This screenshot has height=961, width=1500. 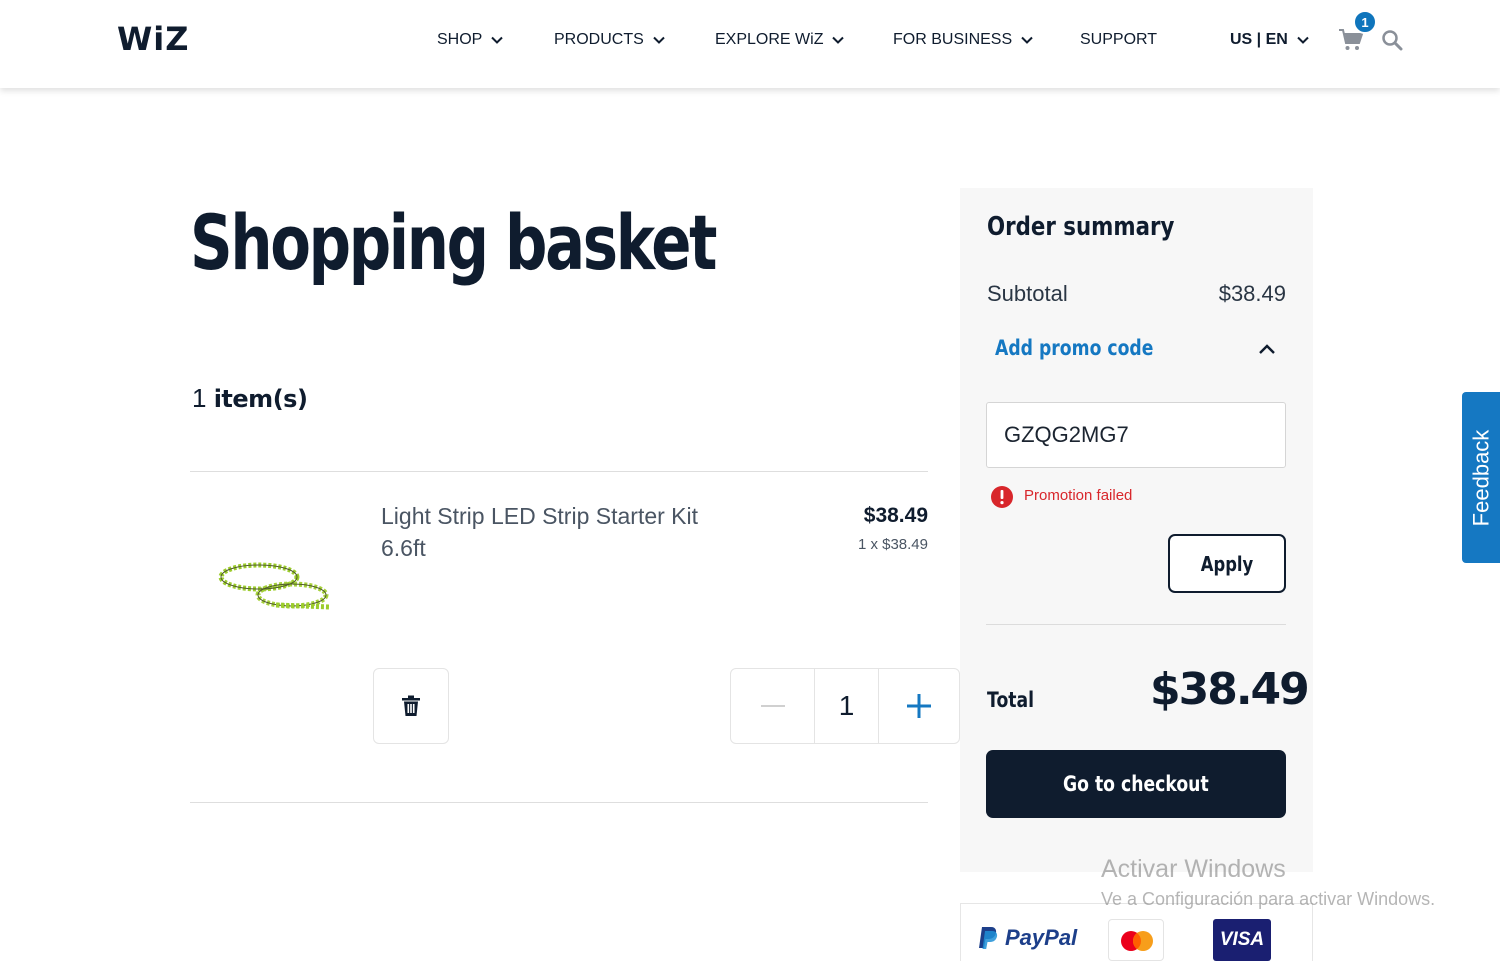 I want to click on feedback-label: Feedback, so click(x=1480, y=477).